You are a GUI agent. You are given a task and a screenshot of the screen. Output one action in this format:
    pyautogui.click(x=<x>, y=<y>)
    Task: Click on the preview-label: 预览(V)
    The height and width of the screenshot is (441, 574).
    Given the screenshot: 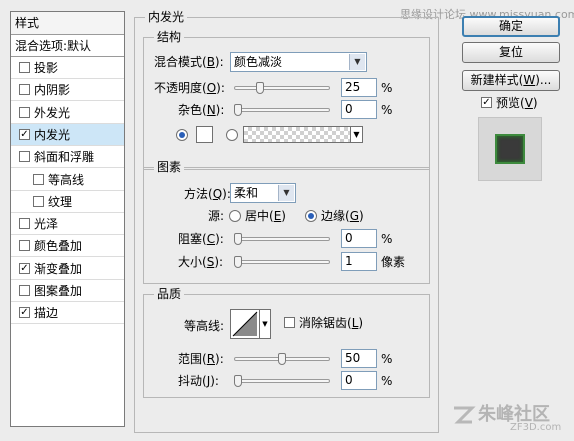 What is the action you would take?
    pyautogui.click(x=517, y=103)
    